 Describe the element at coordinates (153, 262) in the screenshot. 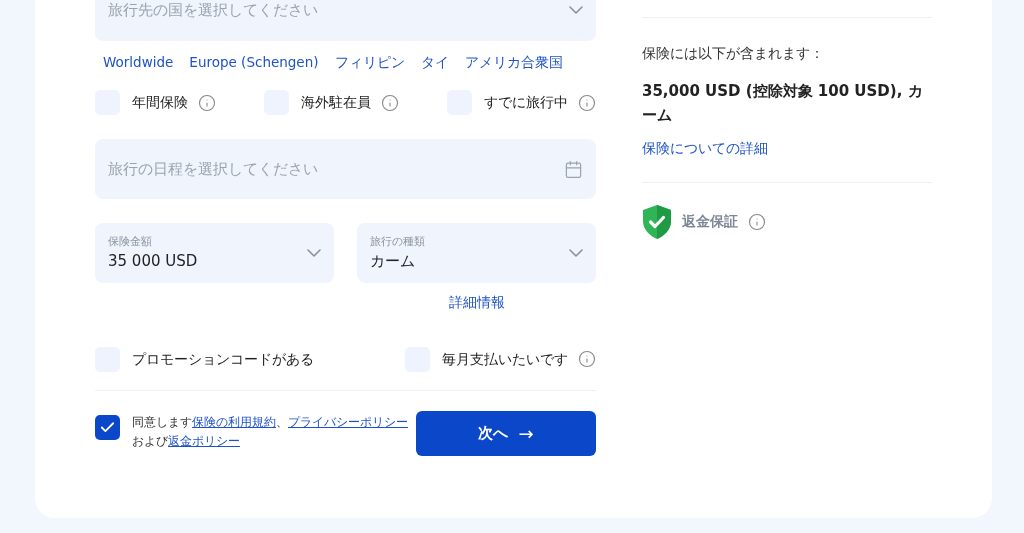

I see `field-value: 35 000 USD` at that location.